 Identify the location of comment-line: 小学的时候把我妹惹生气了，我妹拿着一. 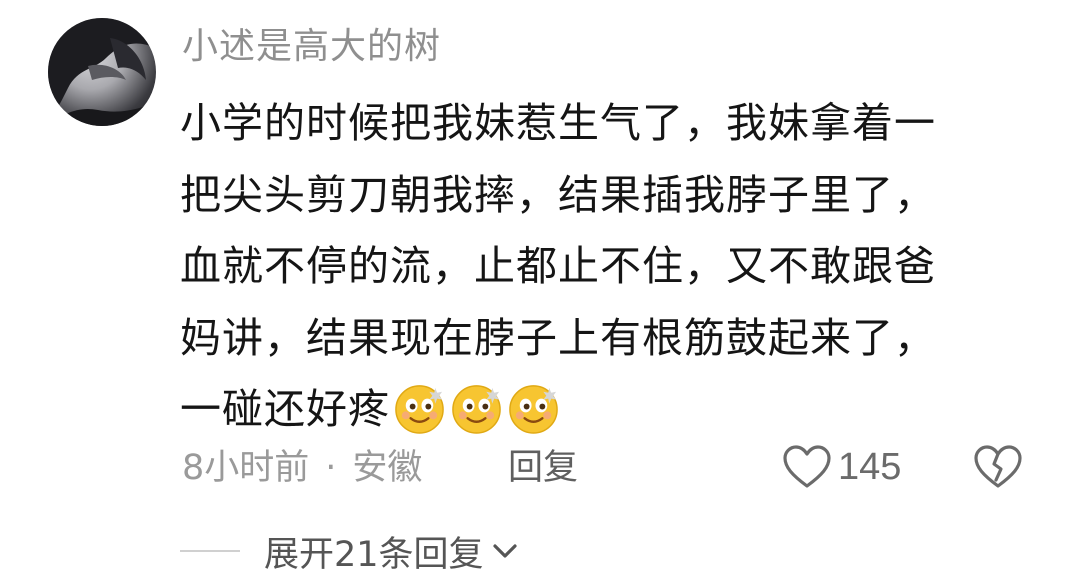
(558, 123).